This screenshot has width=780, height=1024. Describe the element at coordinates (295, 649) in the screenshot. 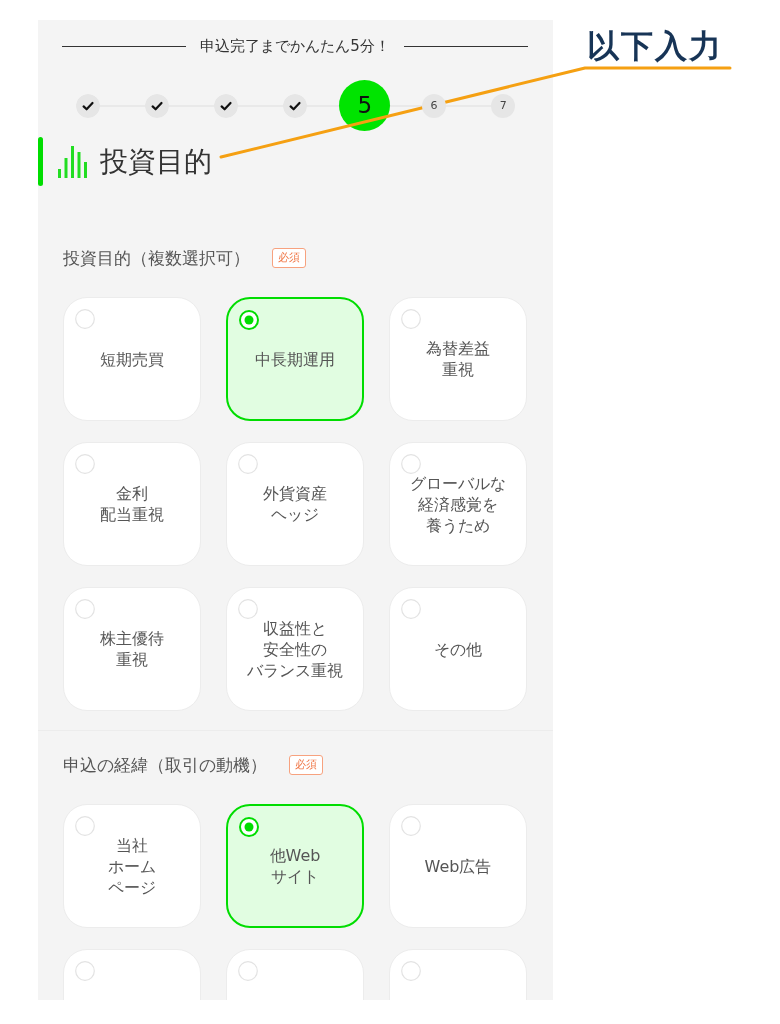

I see `option-card: 収益性と 安全性の バランス重視` at that location.